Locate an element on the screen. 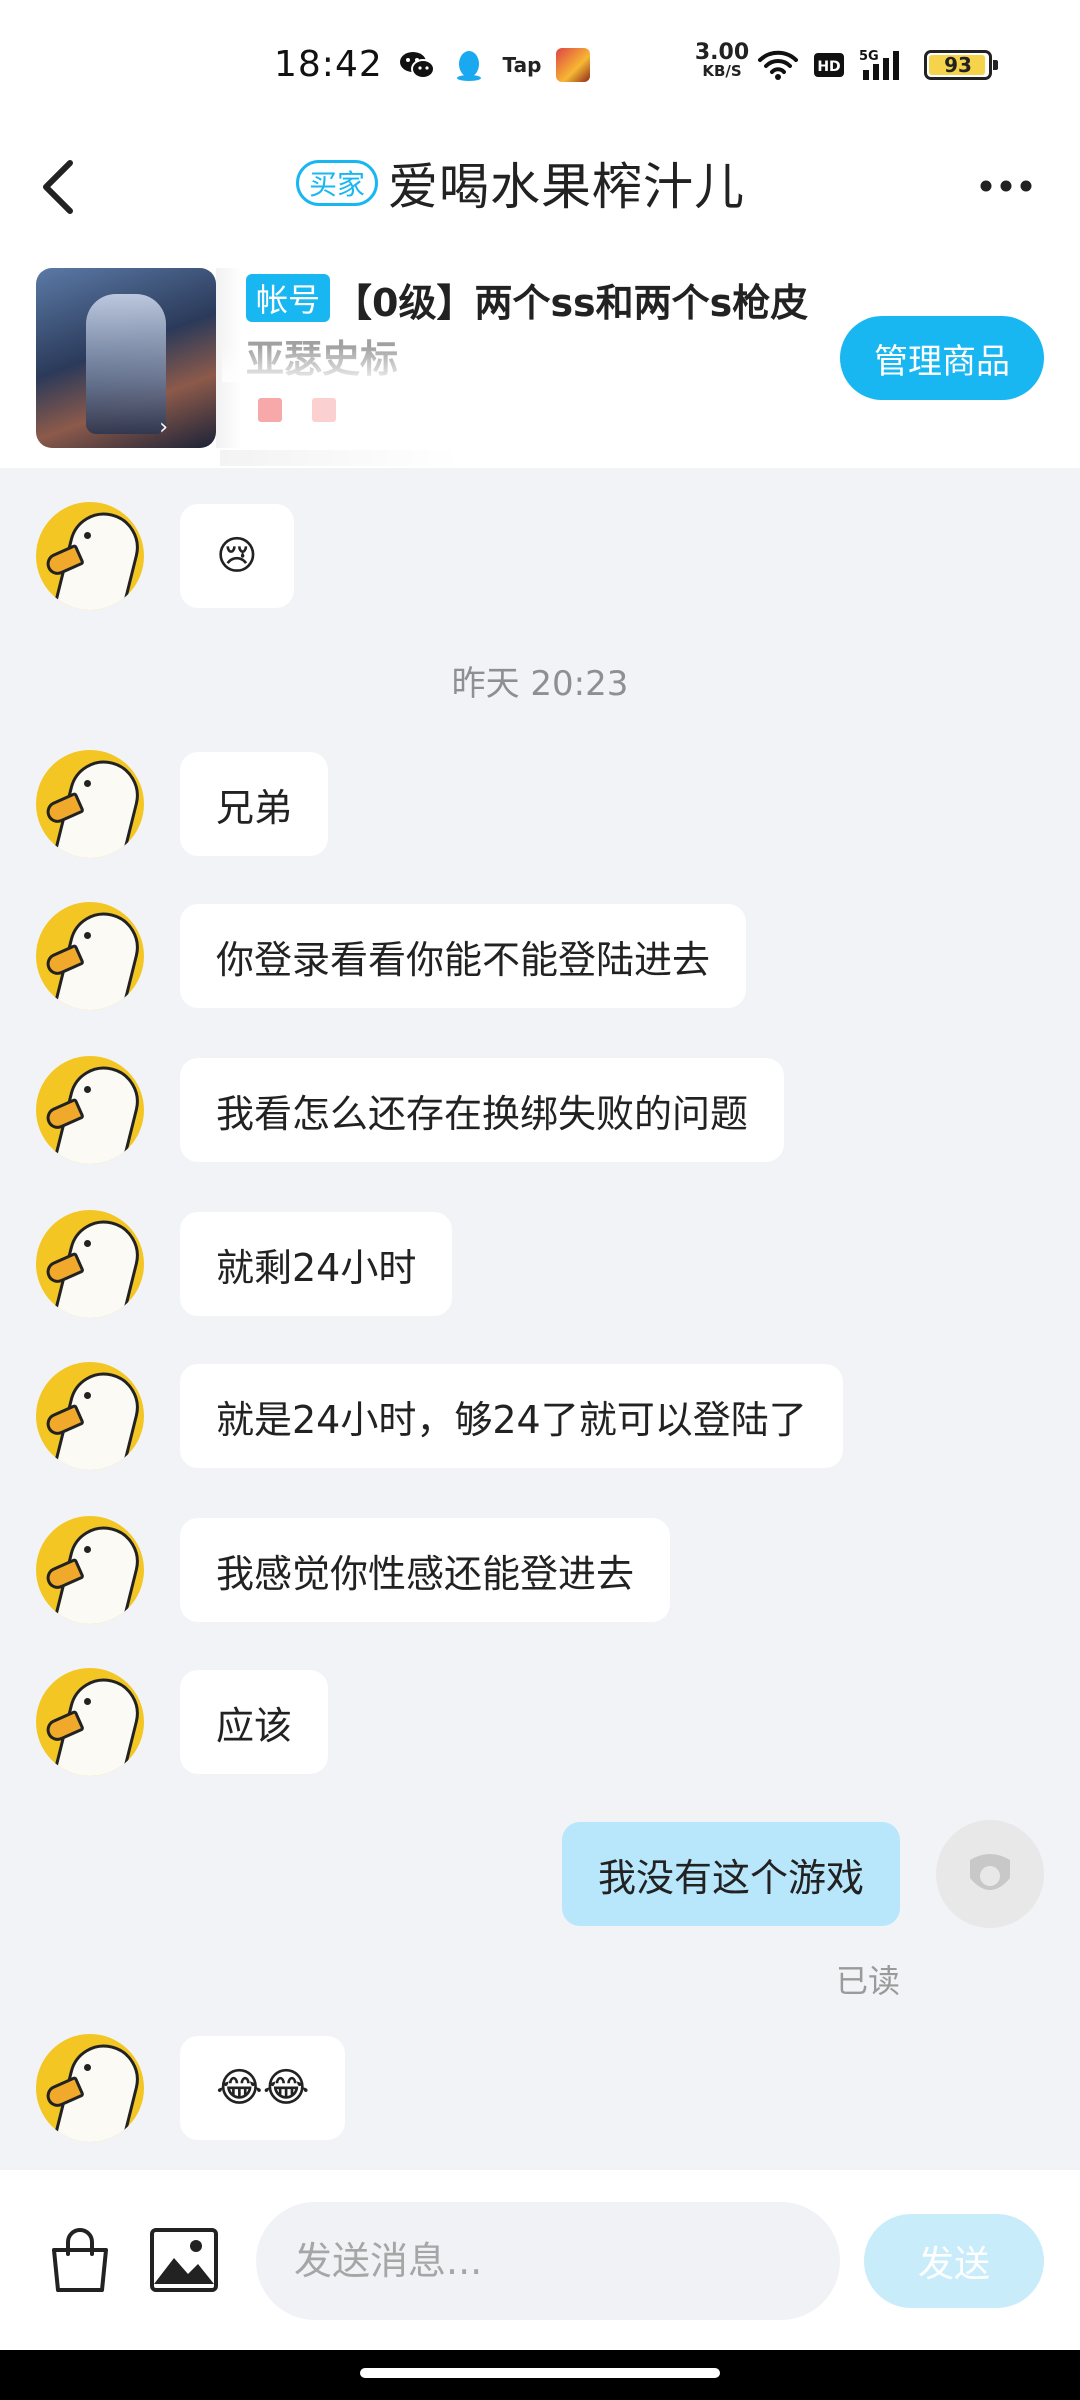  product-thumbnail: › is located at coordinates (126, 358).